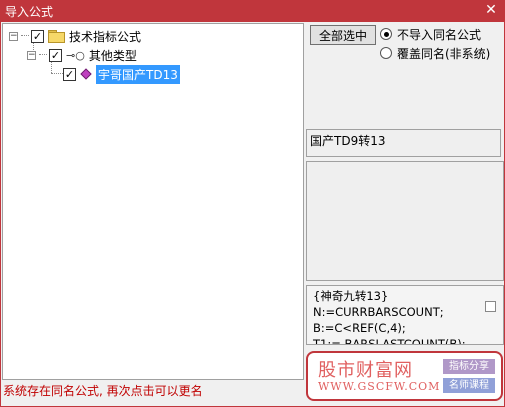  I want to click on code-line: B:=C<REF(C,4);, so click(359, 328).